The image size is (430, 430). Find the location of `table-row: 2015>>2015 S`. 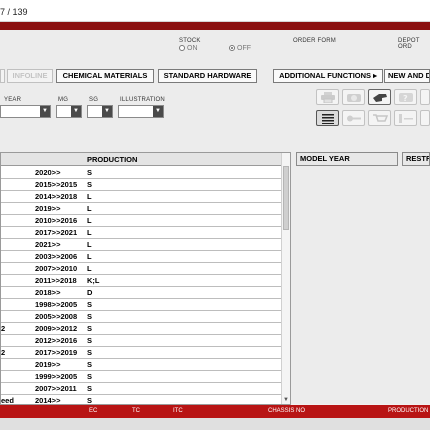

table-row: 2015>>2015 S is located at coordinates (141, 185).